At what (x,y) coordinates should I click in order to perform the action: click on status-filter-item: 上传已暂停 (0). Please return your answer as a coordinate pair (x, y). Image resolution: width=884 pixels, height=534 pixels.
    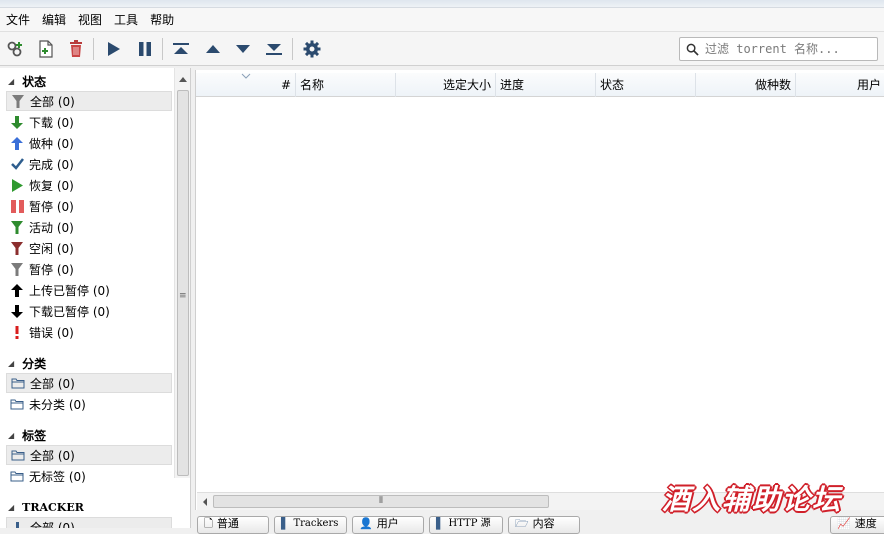
    Looking at the image, I should click on (89, 290).